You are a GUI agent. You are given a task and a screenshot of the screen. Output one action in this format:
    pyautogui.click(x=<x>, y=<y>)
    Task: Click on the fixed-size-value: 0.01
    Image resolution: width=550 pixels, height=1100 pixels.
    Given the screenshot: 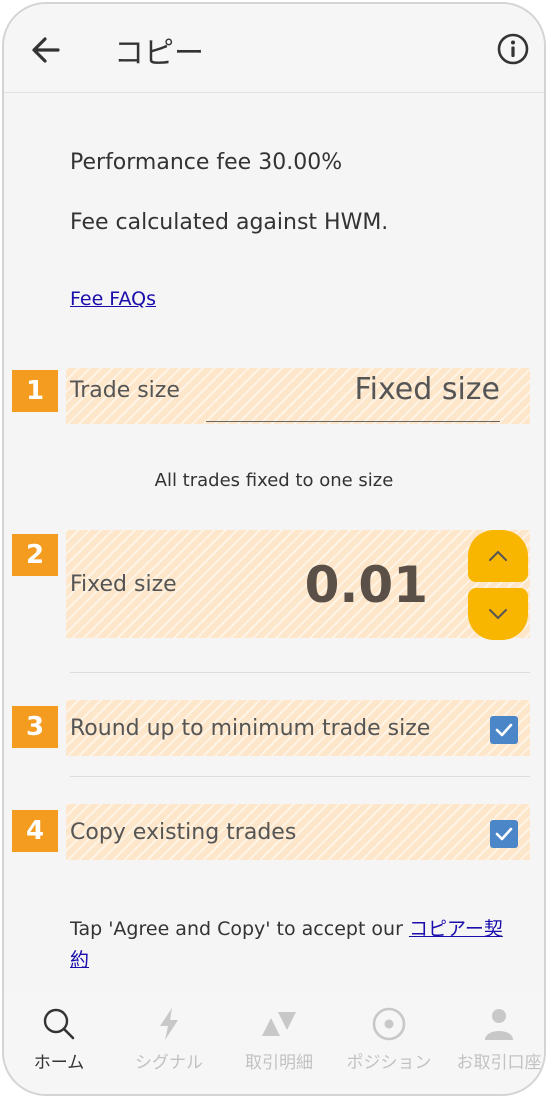 What is the action you would take?
    pyautogui.click(x=366, y=585)
    